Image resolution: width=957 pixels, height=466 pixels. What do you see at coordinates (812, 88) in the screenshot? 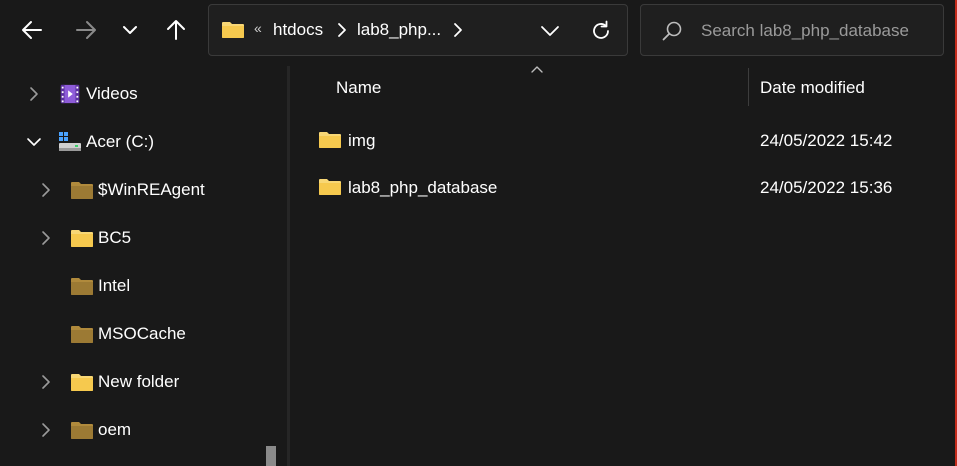
I see `column-header-date-modified: Date modified` at bounding box center [812, 88].